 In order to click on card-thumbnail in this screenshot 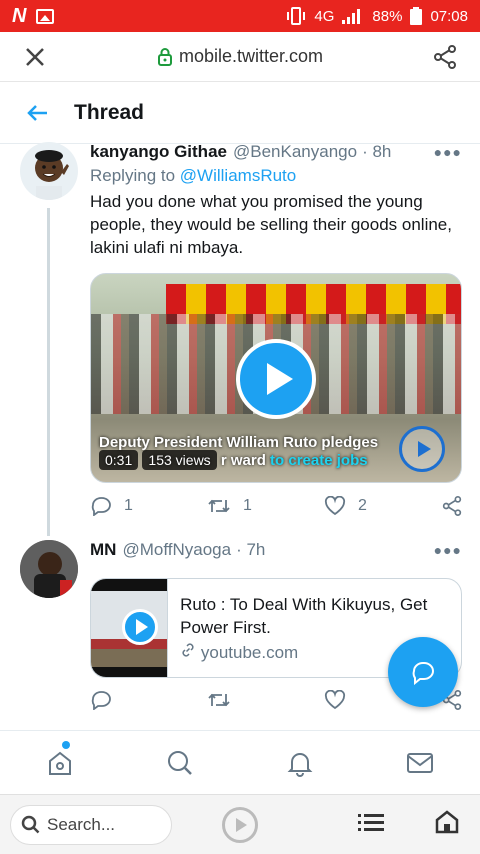, I will do `click(130, 628)`.